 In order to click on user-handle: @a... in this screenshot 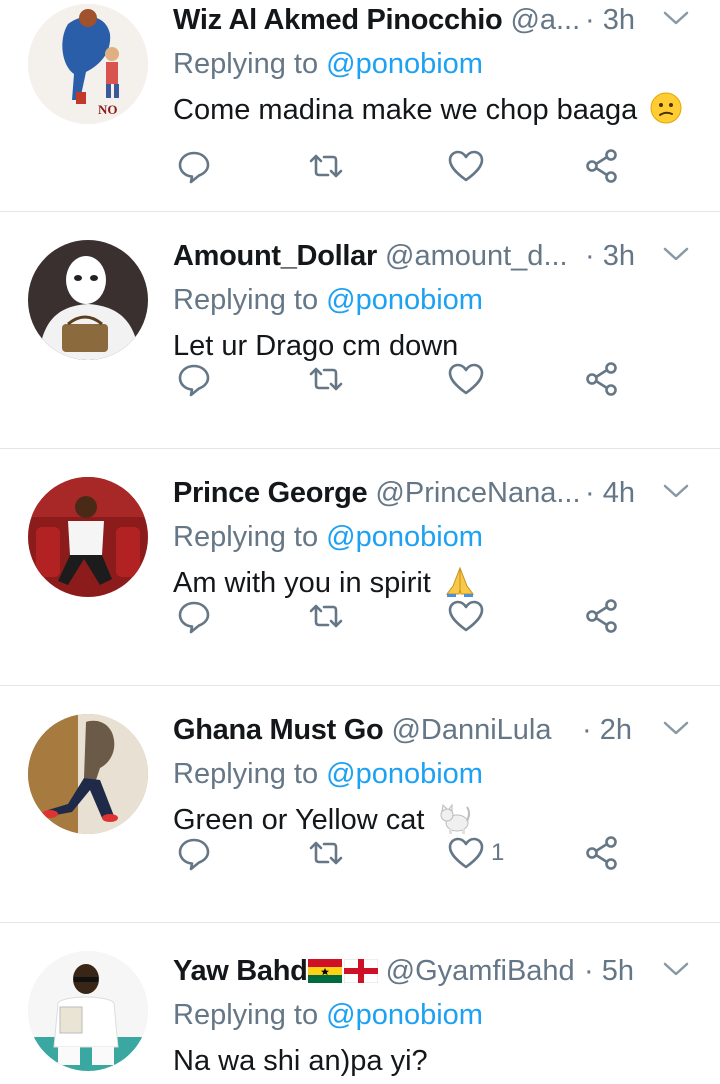, I will do `click(545, 20)`.